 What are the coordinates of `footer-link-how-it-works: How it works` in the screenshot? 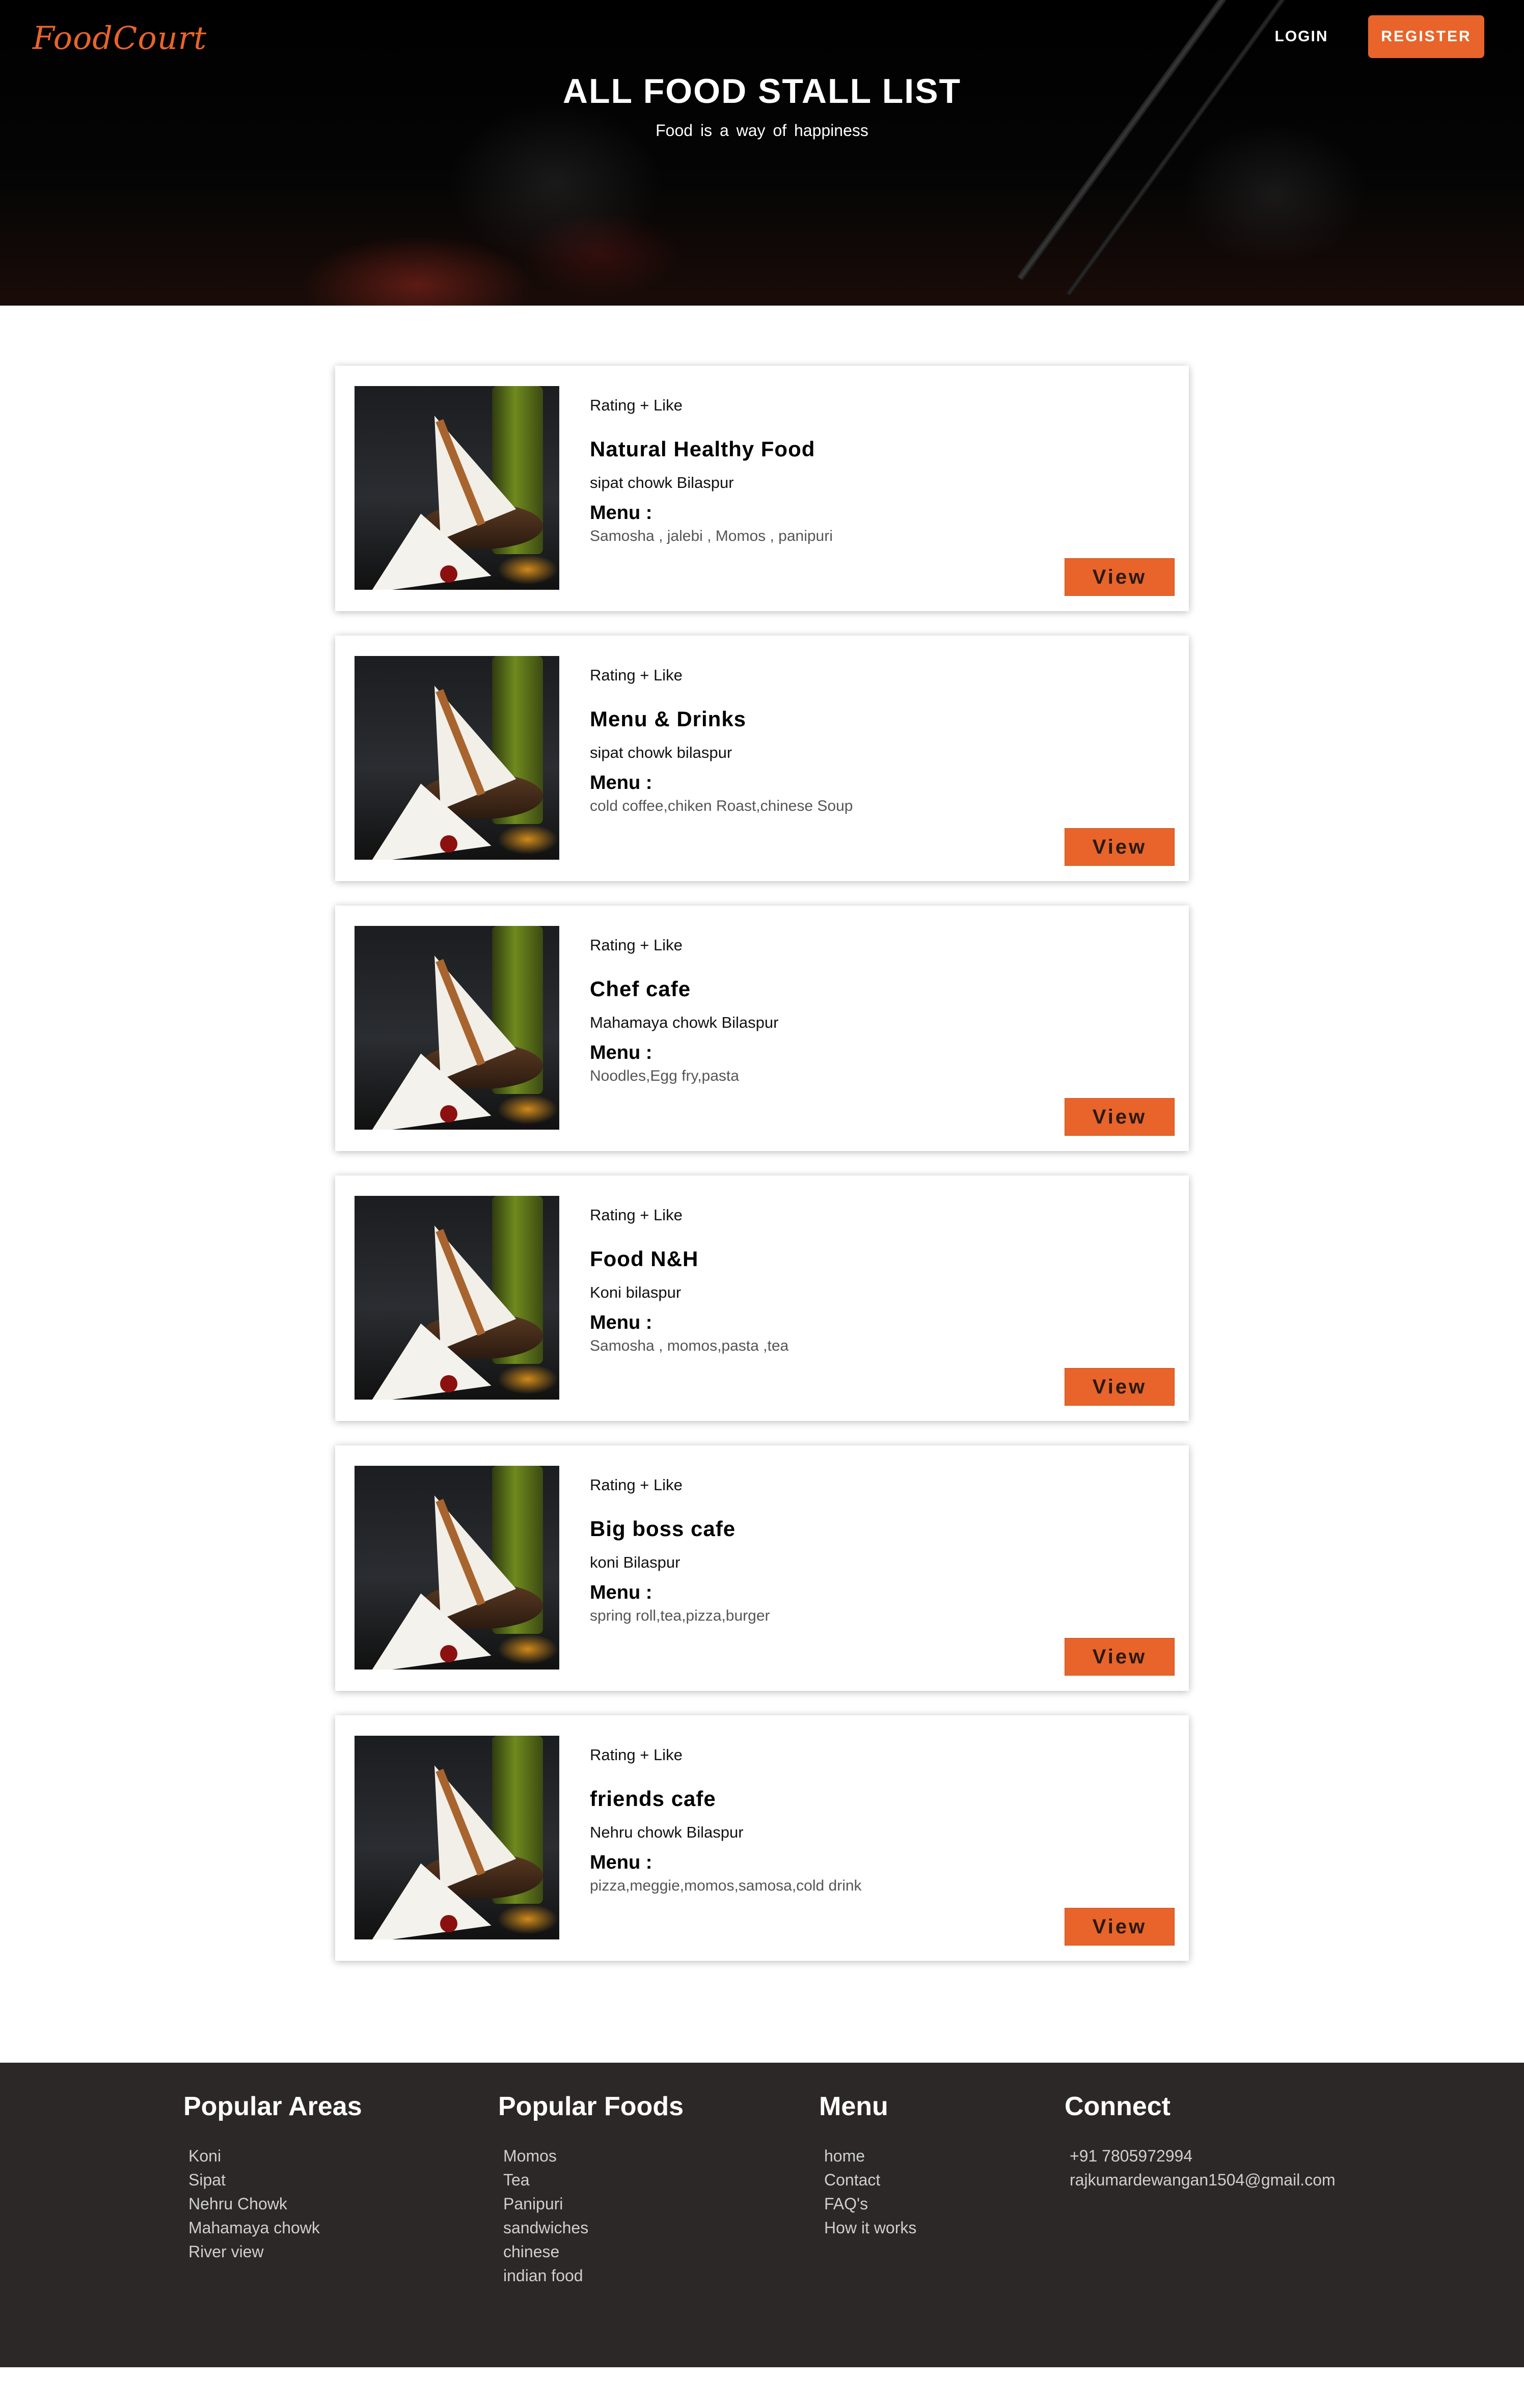 It's located at (870, 2228).